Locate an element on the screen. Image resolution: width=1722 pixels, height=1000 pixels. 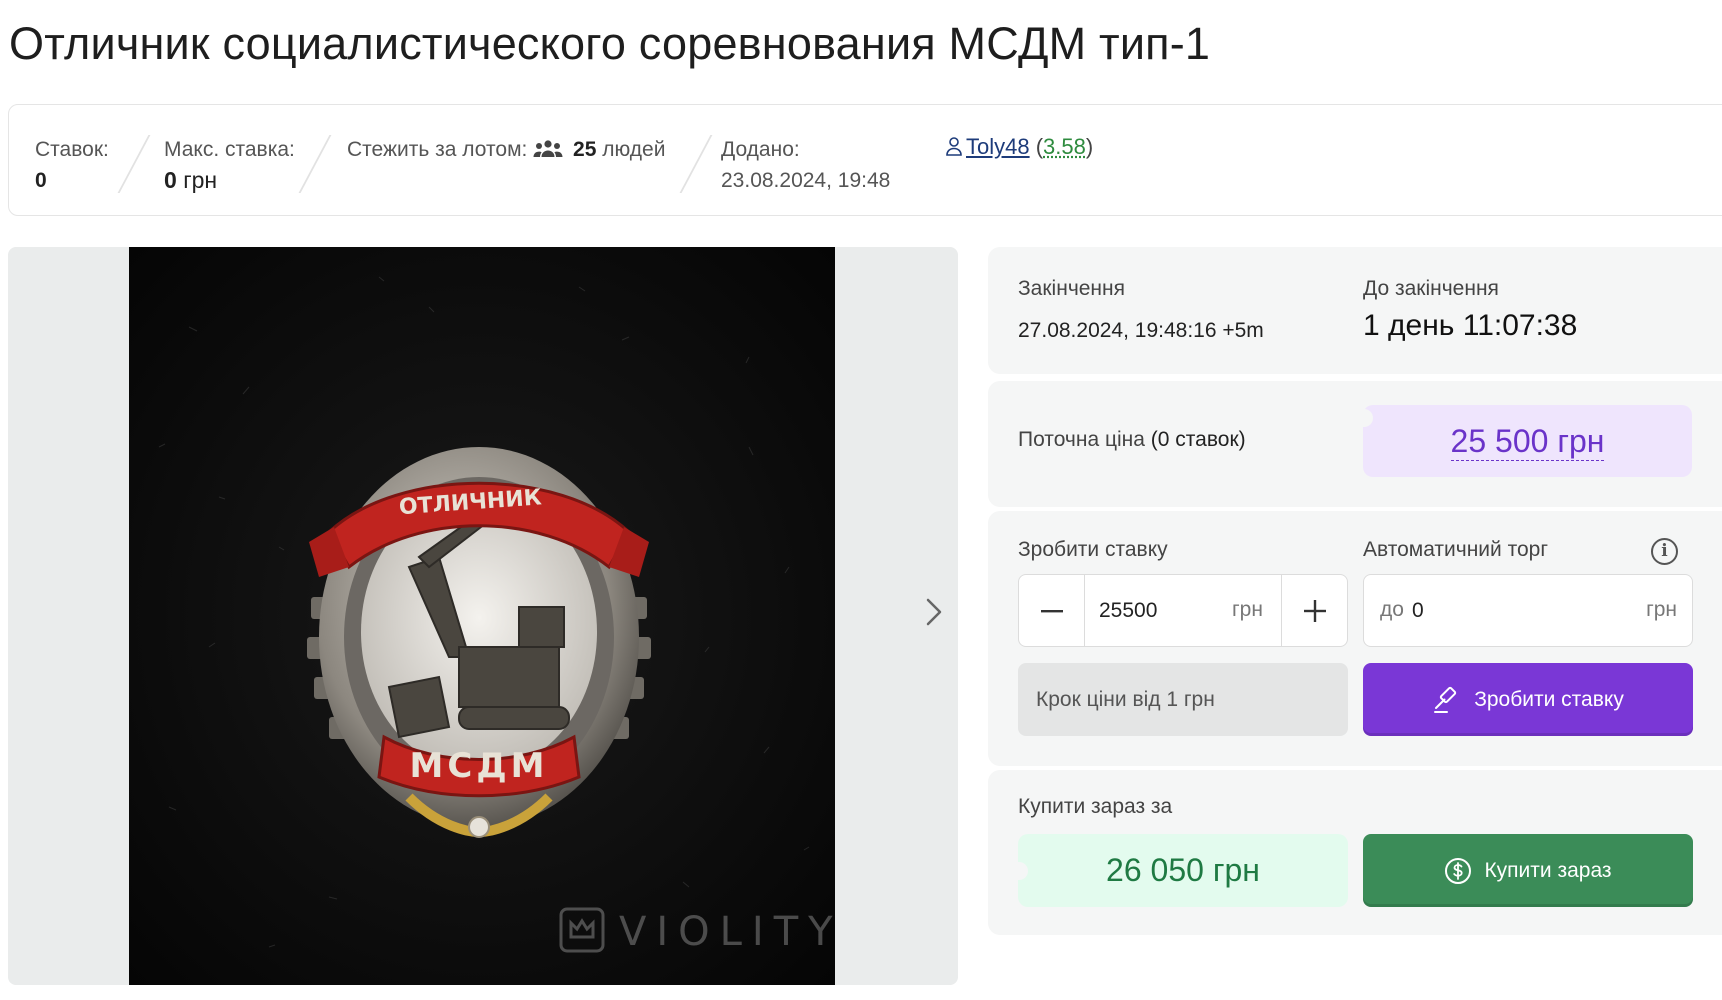
current-price-panel: Поточна ціна (0 ставок) 25 500 грн is located at coordinates (1355, 444).